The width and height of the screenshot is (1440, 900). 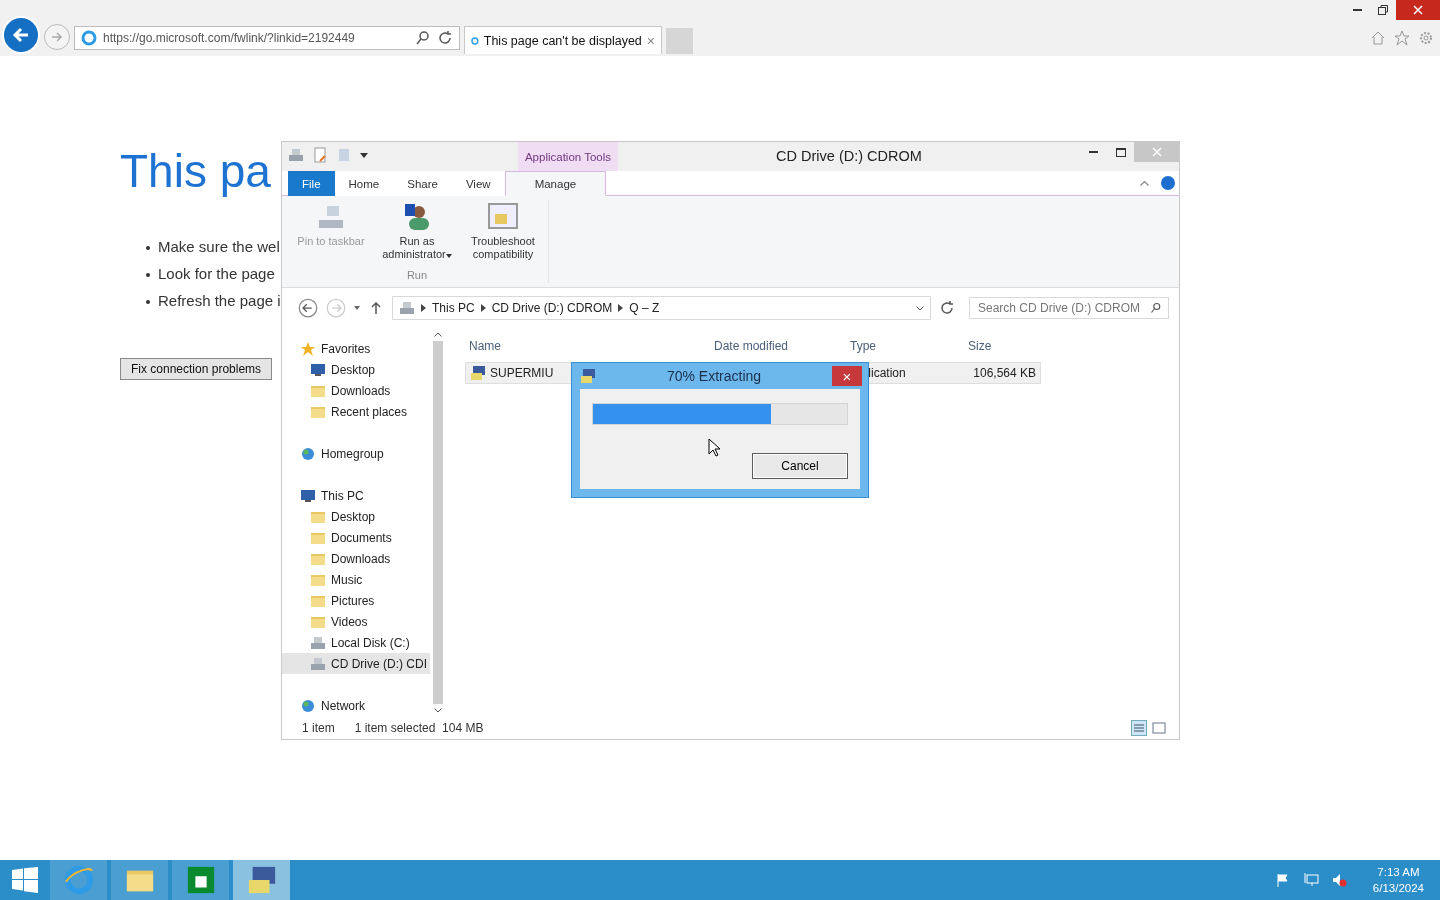 What do you see at coordinates (195, 171) in the screenshot?
I see `error-heading: This pa` at bounding box center [195, 171].